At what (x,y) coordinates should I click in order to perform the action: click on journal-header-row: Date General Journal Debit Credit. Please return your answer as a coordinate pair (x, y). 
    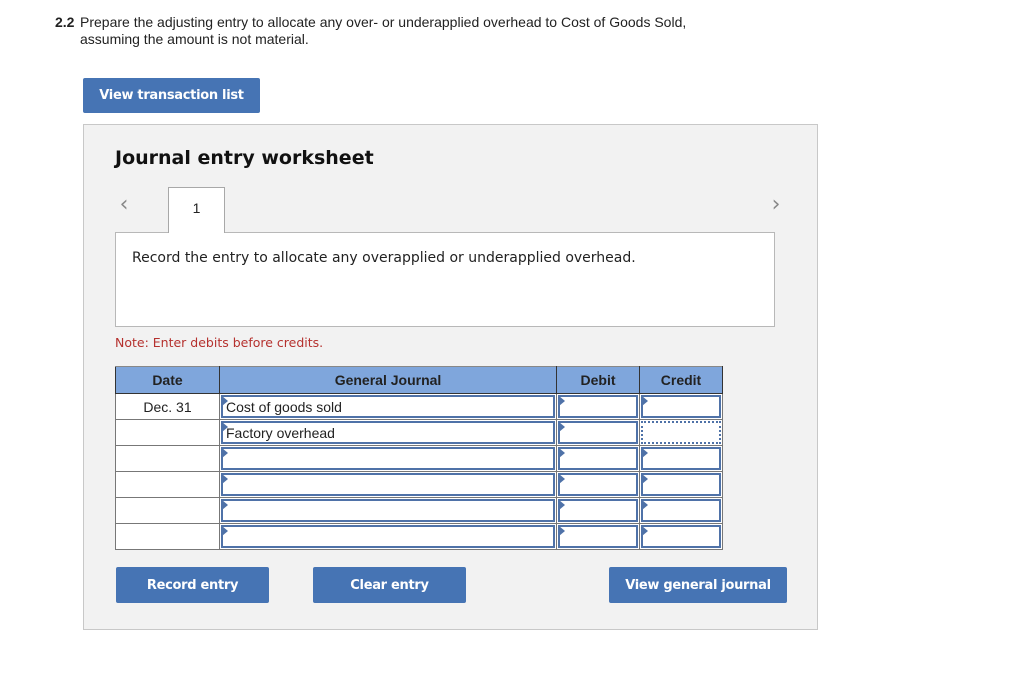
    Looking at the image, I should click on (419, 380).